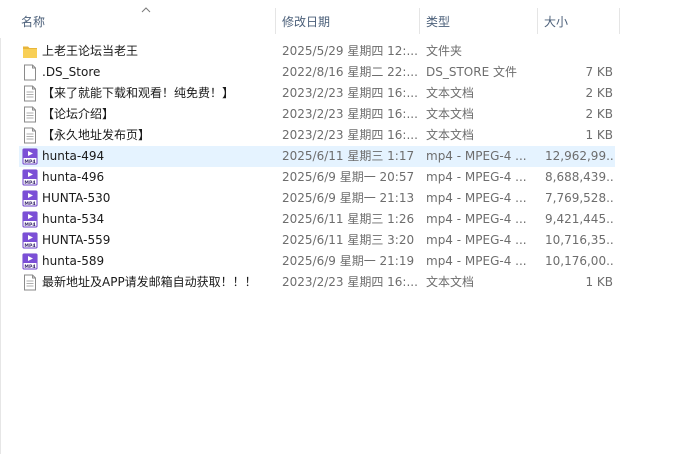 The height and width of the screenshot is (454, 691). What do you see at coordinates (438, 22) in the screenshot?
I see `column-header-type-label: 类型` at bounding box center [438, 22].